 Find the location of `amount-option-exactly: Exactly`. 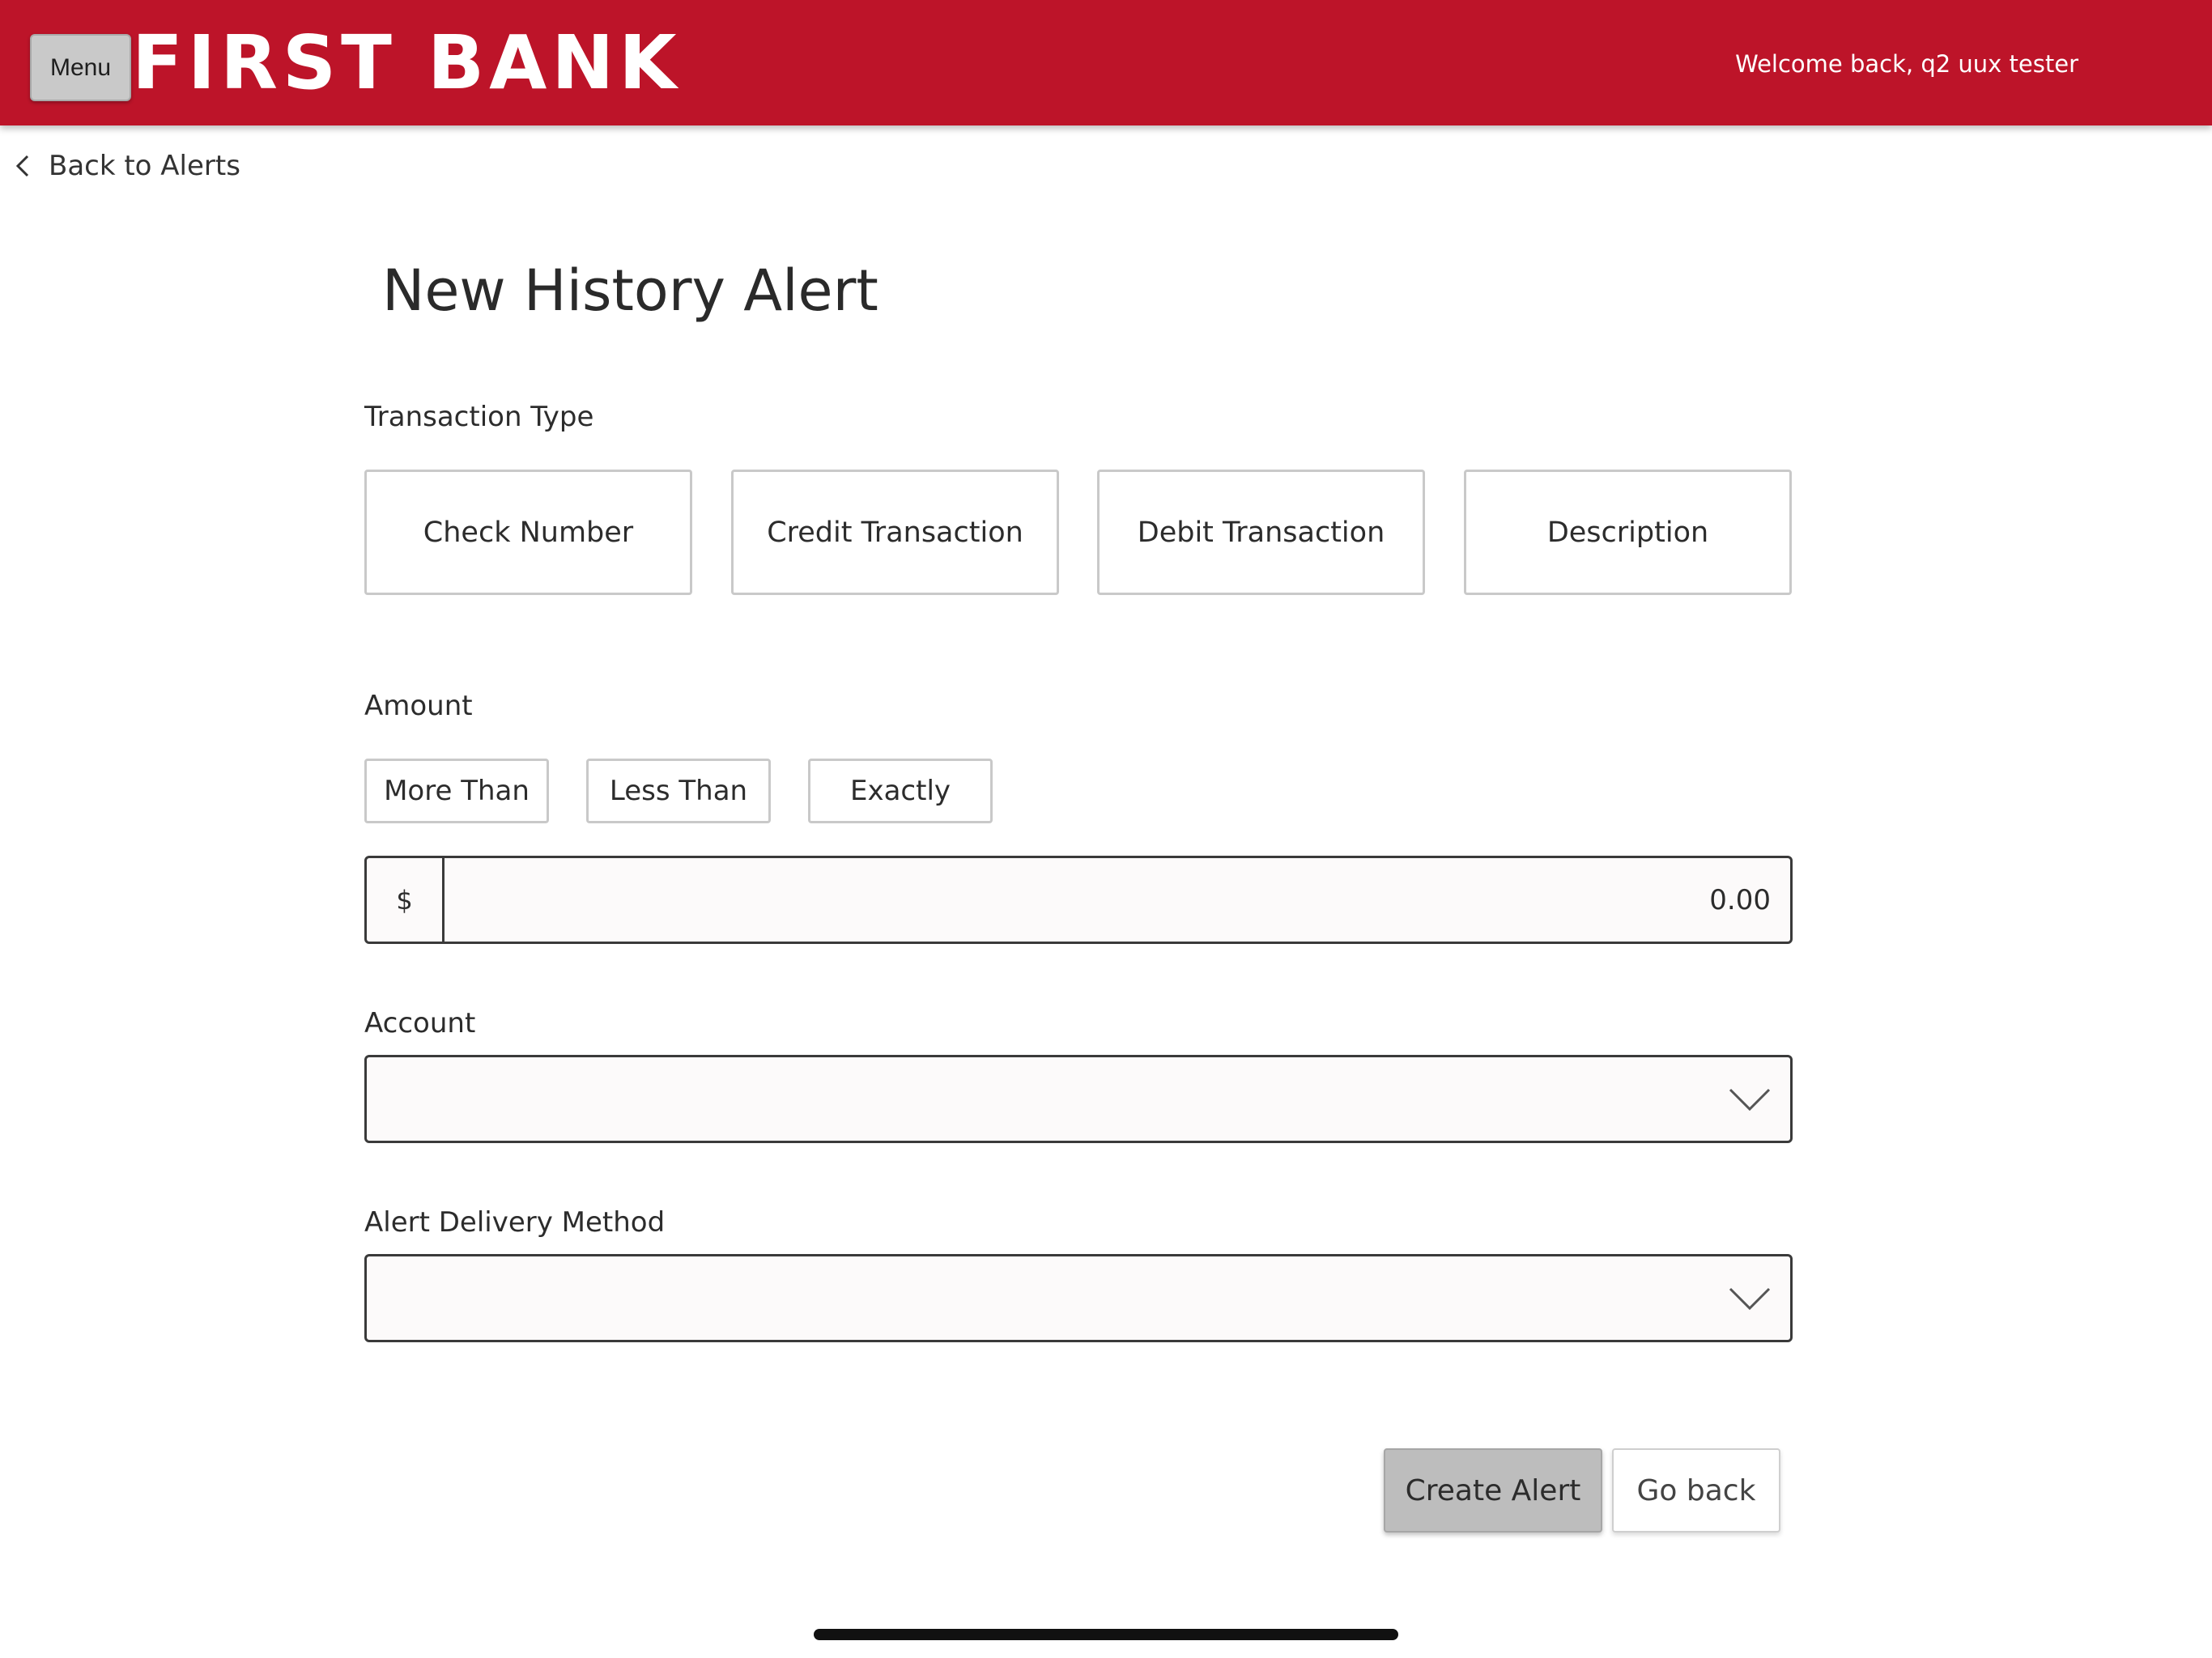

amount-option-exactly: Exactly is located at coordinates (901, 791).